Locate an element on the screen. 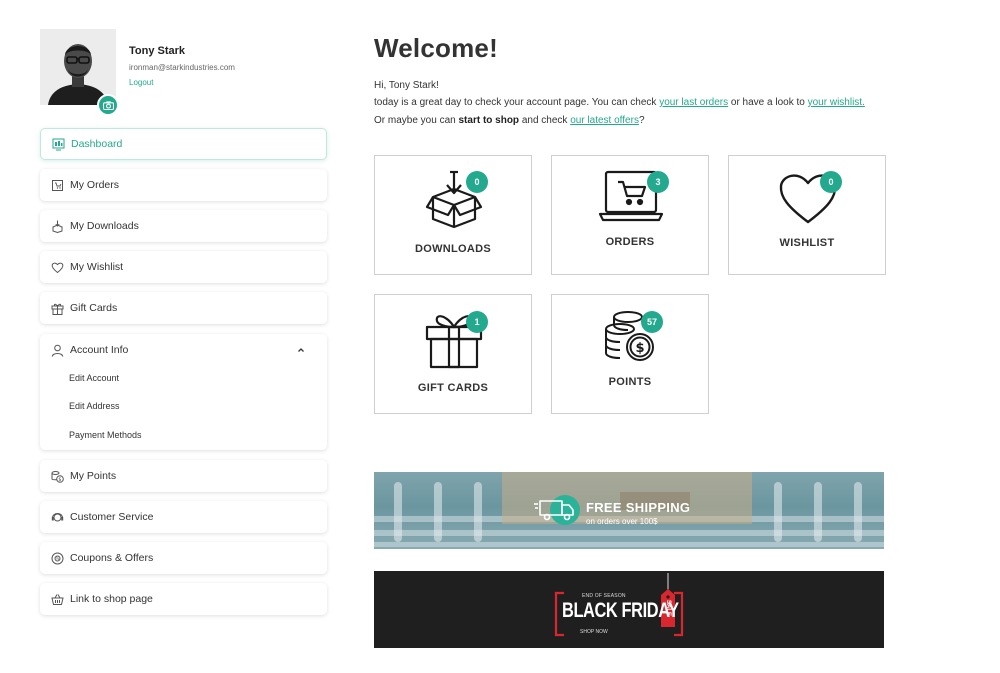 This screenshot has width=1000, height=673. latest-offers-link: our latest offers is located at coordinates (604, 120).